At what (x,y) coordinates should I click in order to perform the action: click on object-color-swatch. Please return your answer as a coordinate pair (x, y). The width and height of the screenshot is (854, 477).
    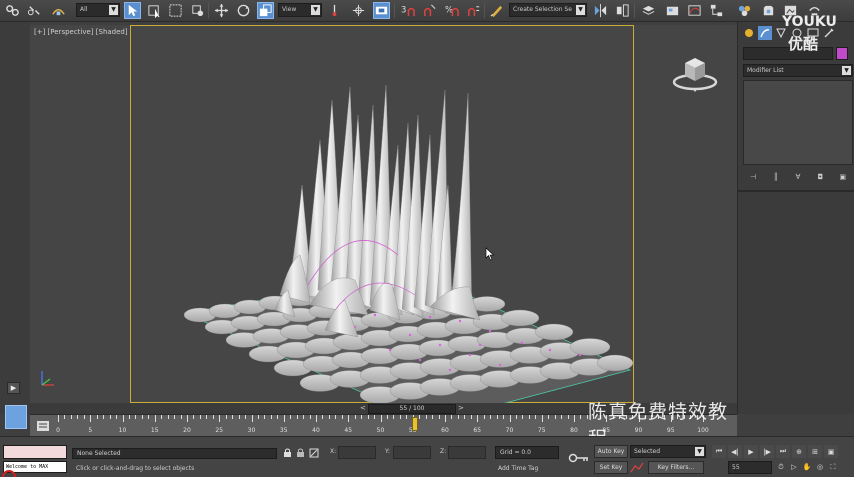
    Looking at the image, I should click on (842, 53).